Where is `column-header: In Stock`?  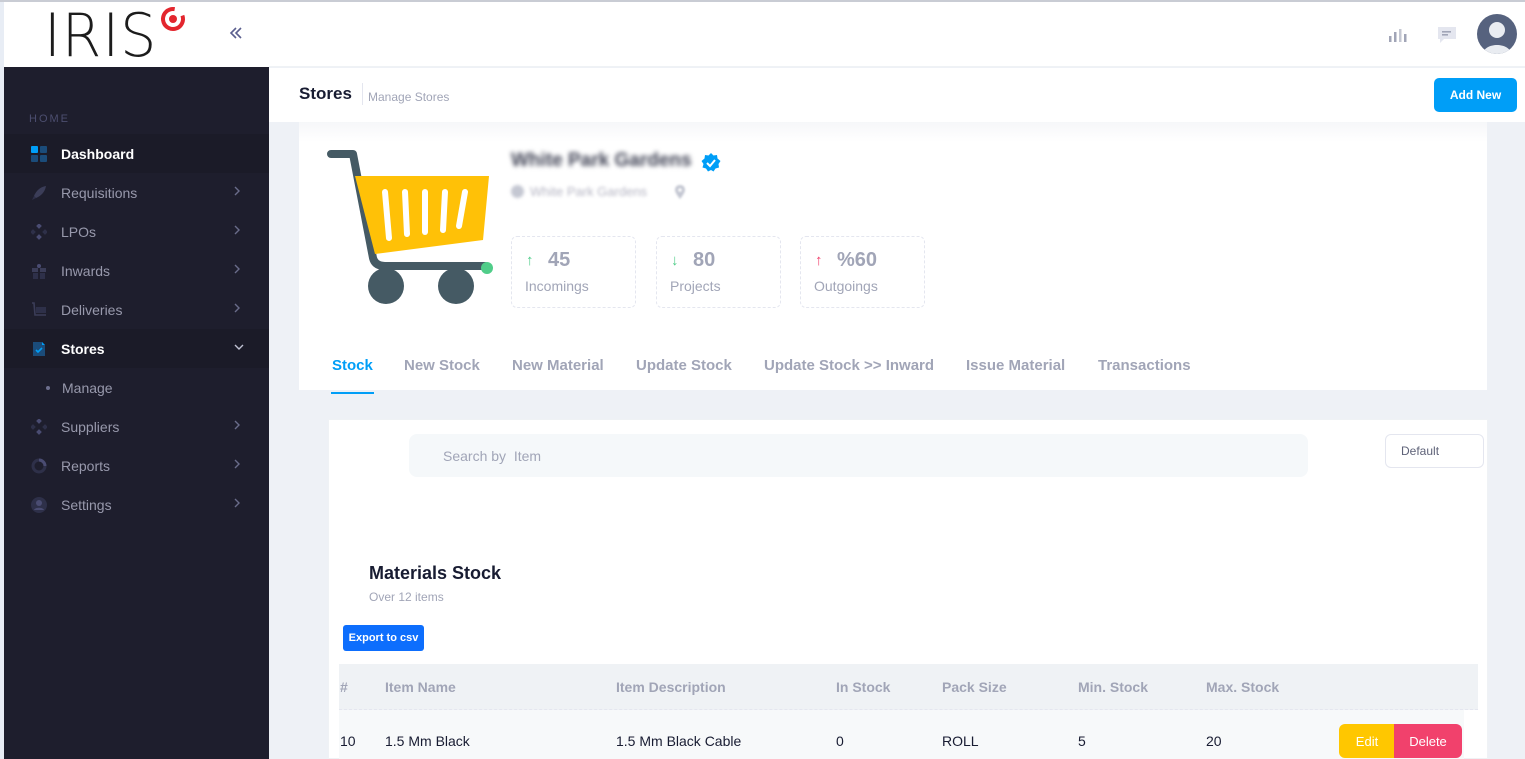 column-header: In Stock is located at coordinates (863, 687).